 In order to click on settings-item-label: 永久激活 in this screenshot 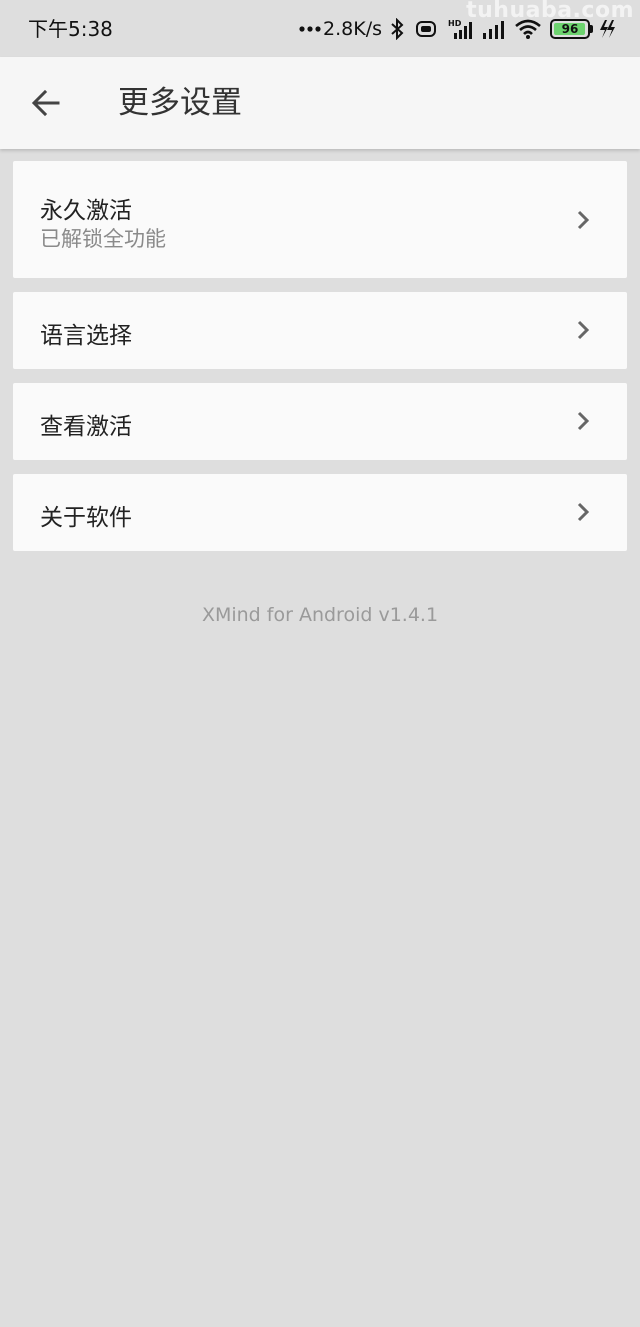, I will do `click(86, 211)`.